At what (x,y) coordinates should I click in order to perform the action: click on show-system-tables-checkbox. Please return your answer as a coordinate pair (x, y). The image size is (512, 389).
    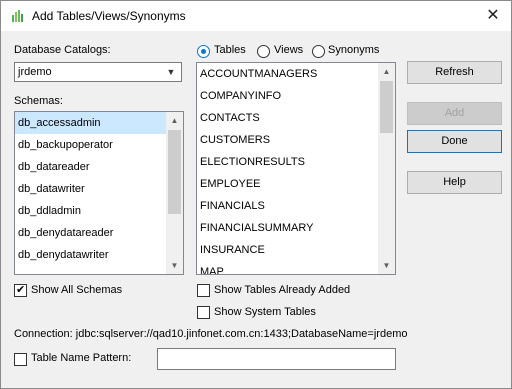
    Looking at the image, I should click on (203, 312).